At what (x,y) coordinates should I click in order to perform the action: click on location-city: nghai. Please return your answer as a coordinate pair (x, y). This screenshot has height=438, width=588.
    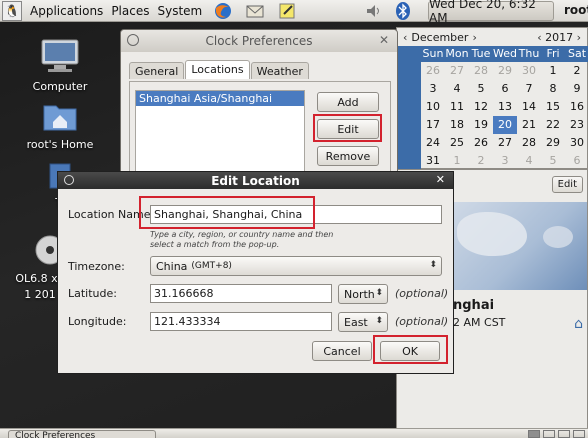
    Looking at the image, I should click on (474, 305).